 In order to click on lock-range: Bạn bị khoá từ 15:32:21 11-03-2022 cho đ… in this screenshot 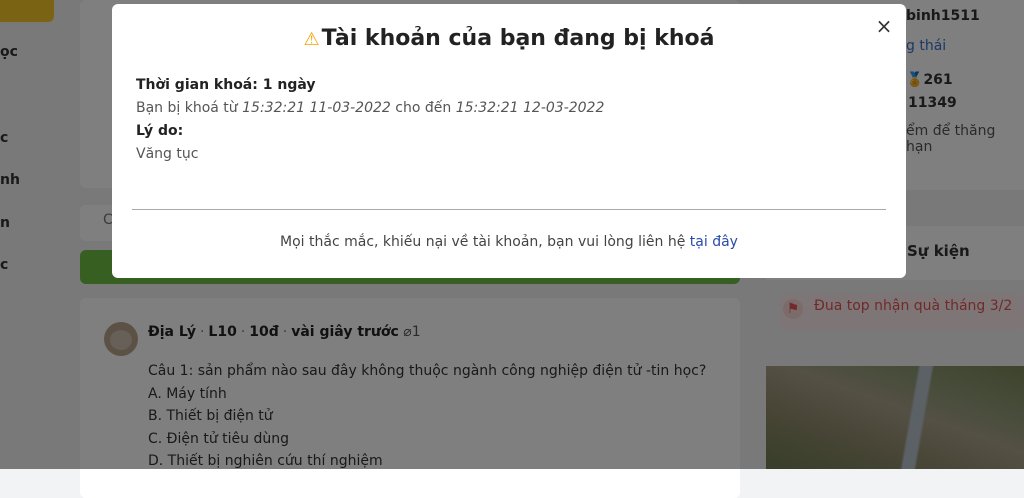, I will do `click(370, 108)`.